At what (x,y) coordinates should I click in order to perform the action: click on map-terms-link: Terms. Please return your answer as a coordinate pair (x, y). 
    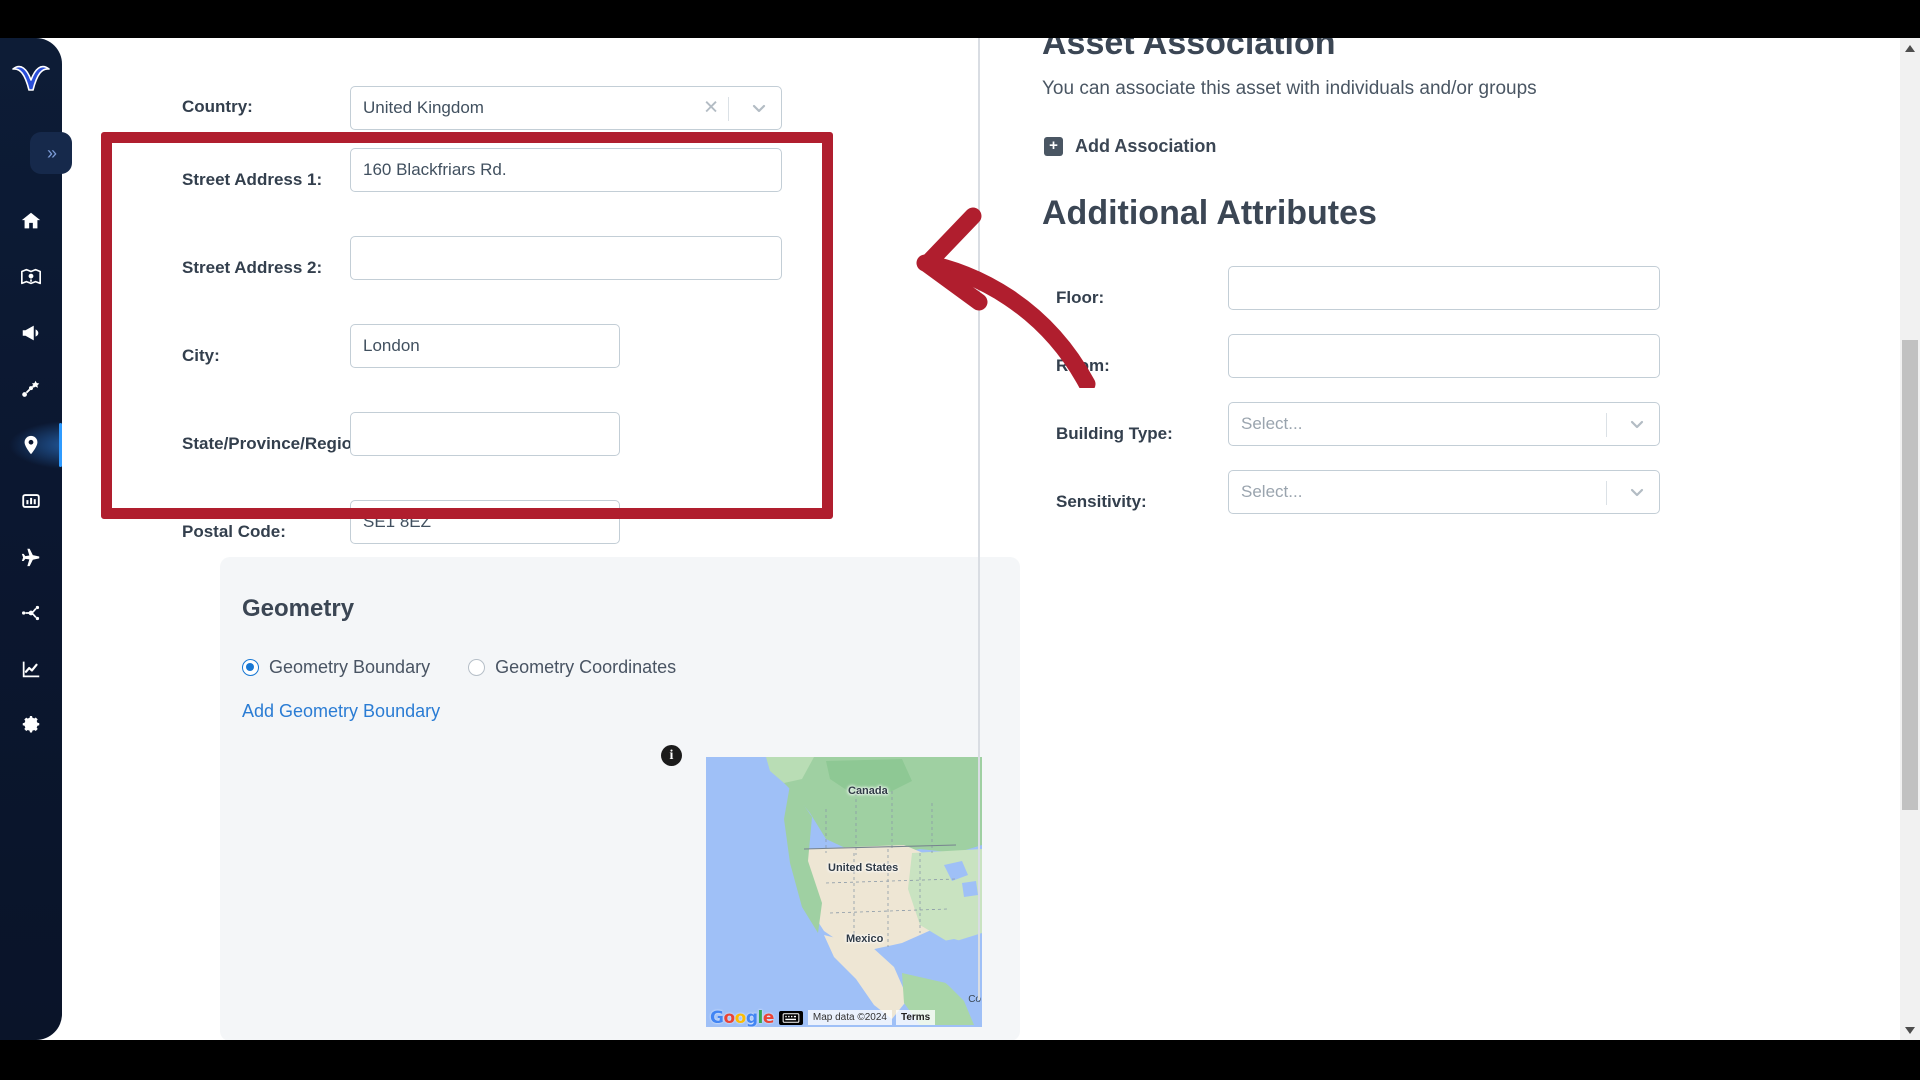
    Looking at the image, I should click on (915, 1017).